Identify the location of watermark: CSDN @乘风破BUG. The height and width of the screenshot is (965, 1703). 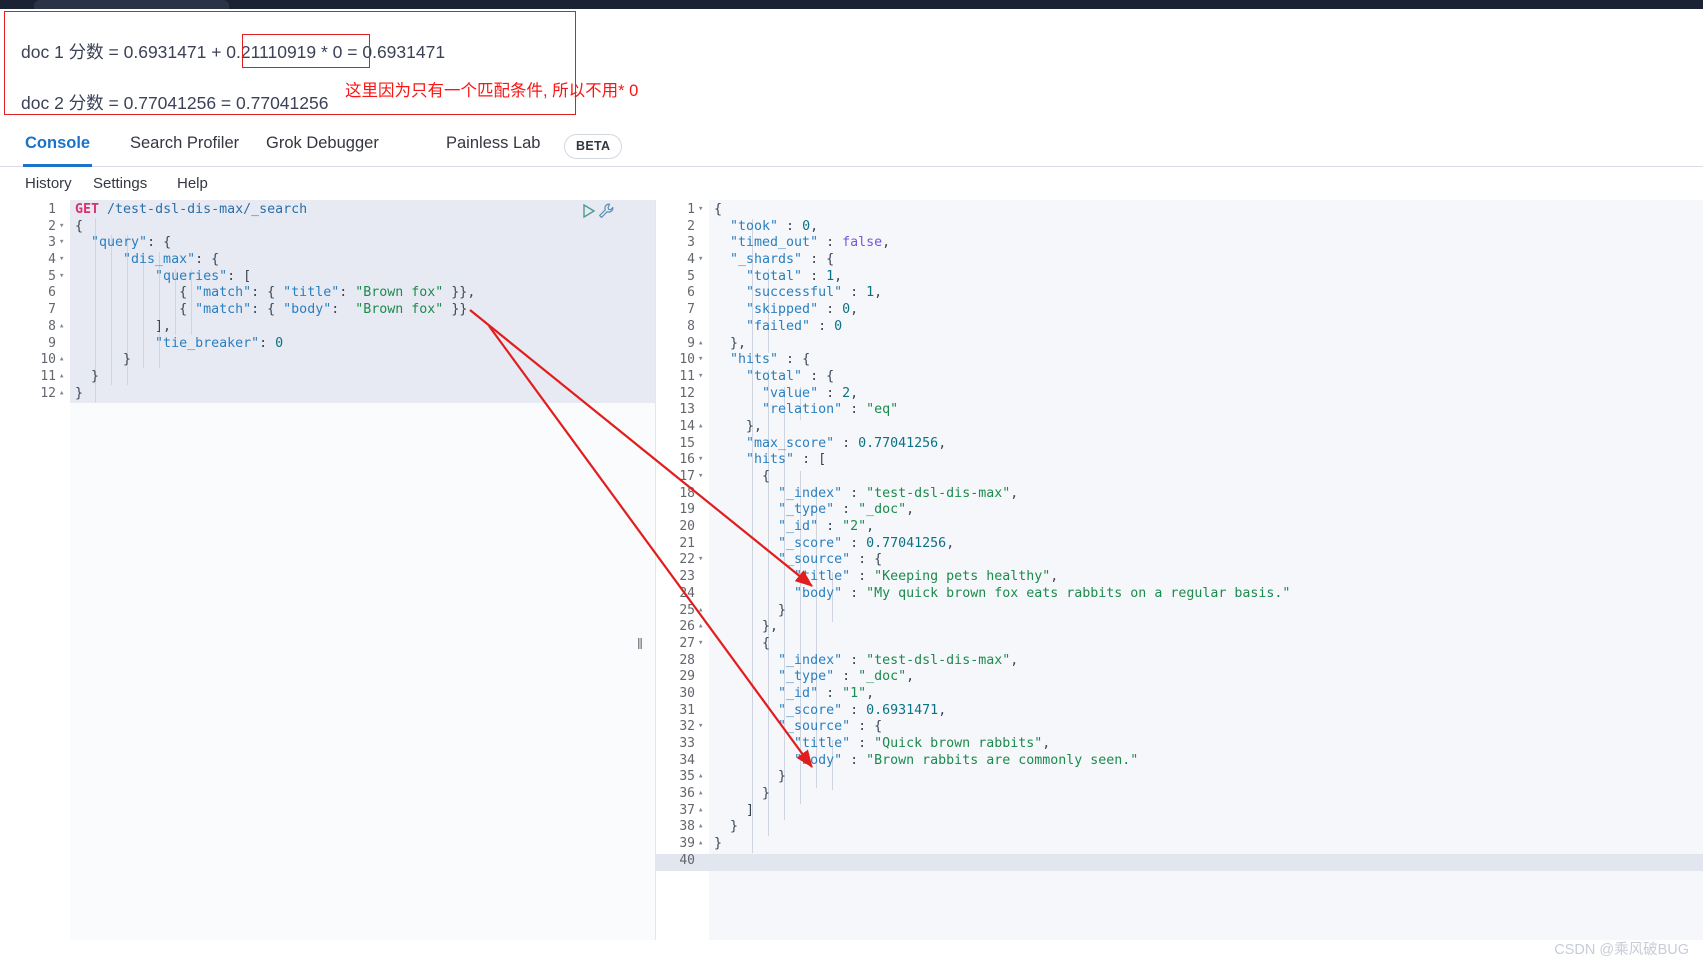
(1621, 950).